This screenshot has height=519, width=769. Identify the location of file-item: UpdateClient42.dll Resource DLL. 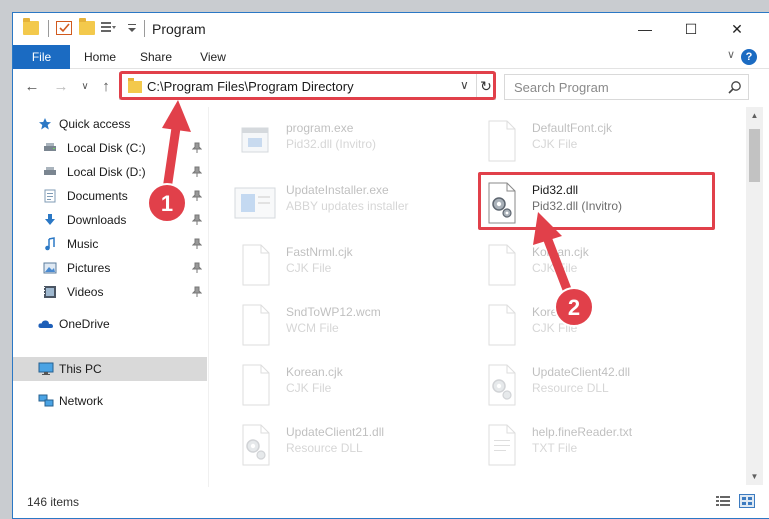
(576, 387).